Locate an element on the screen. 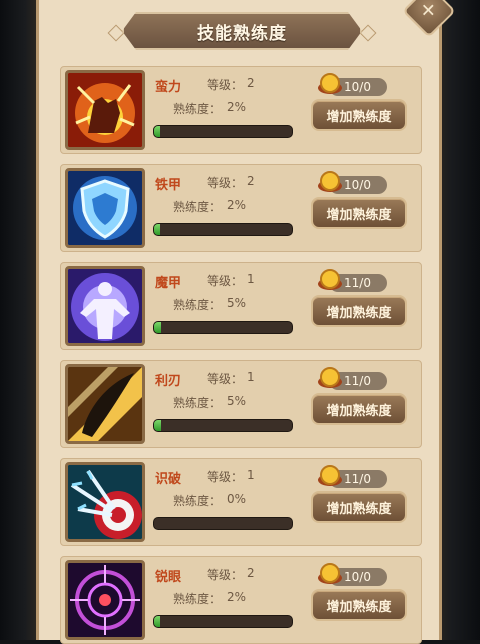  skill-row: 识破 等级： 1 熟练度： 0% 11/0 增加熟练度 is located at coordinates (241, 502).